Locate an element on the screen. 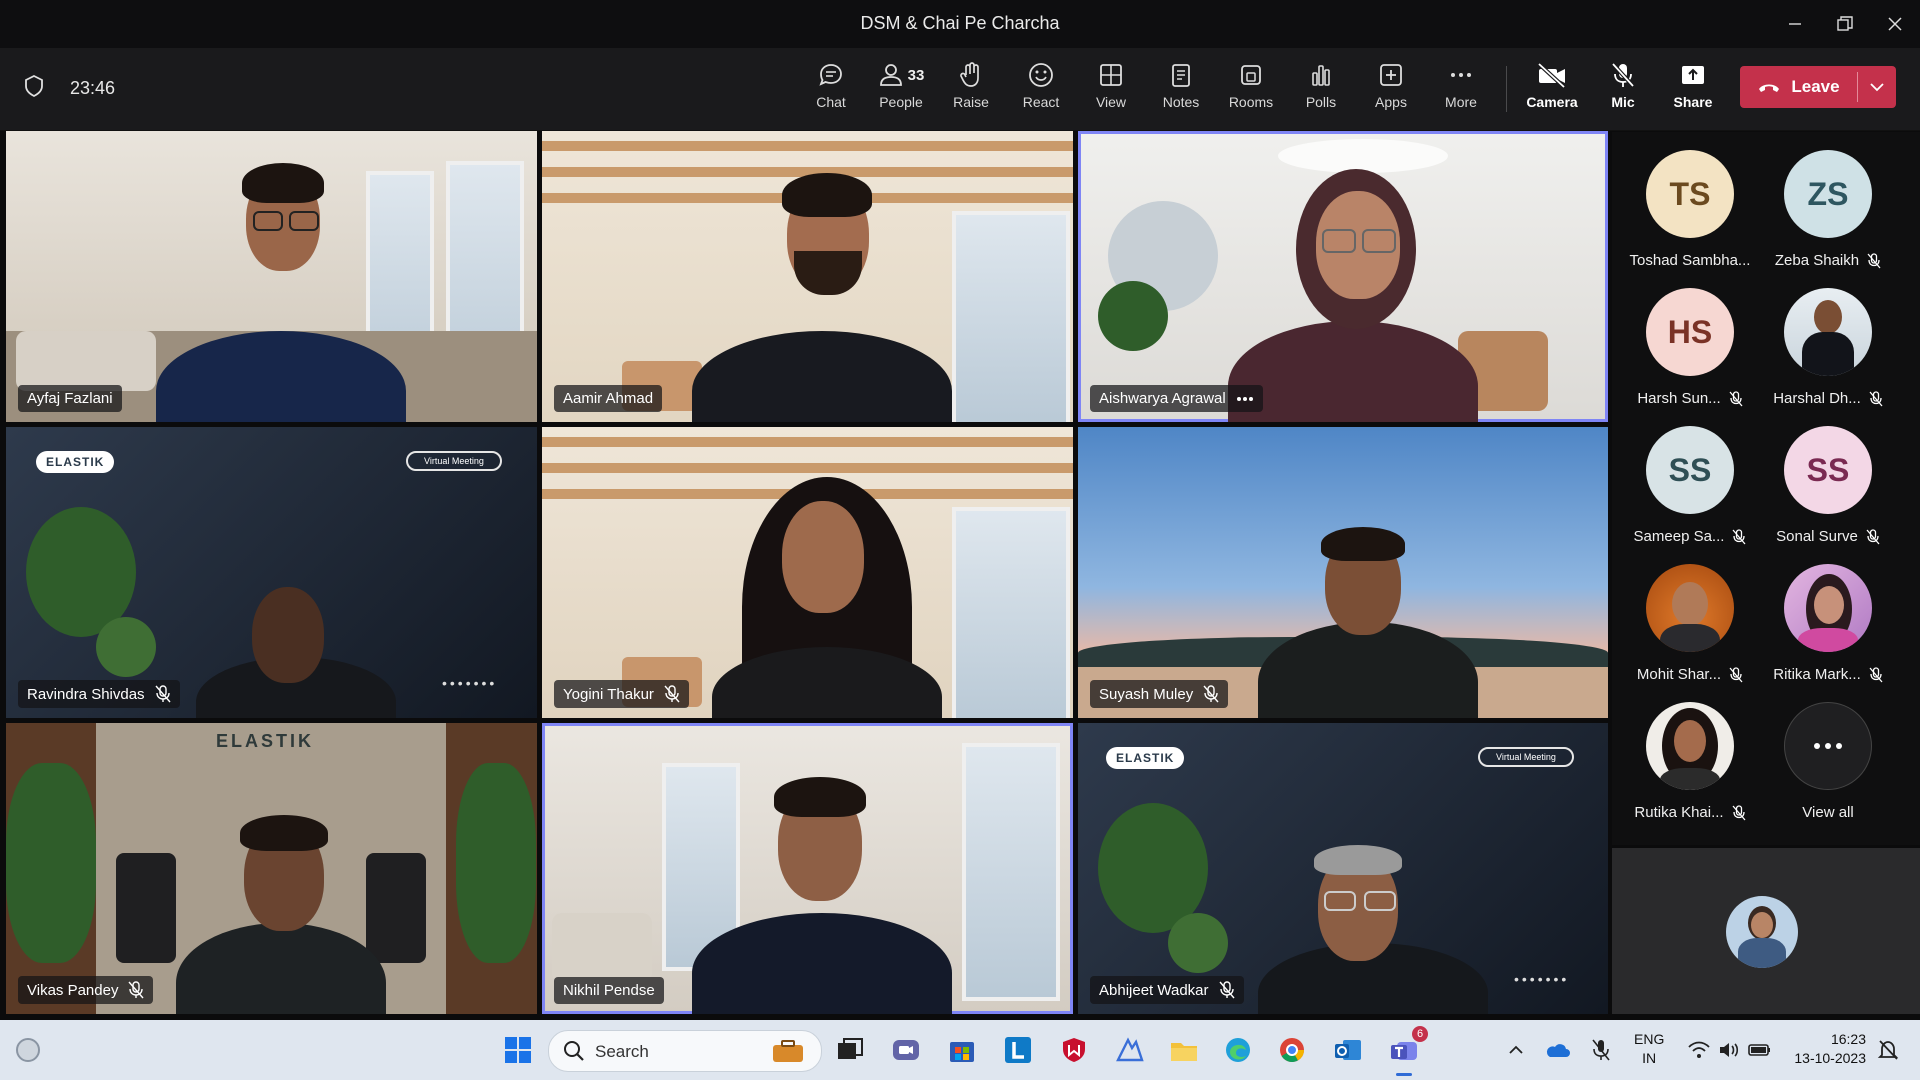 Image resolution: width=1920 pixels, height=1080 pixels. quick-settings-button is located at coordinates (1730, 1050).